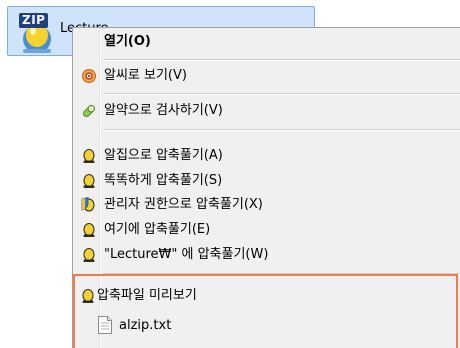 The width and height of the screenshot is (460, 348). Describe the element at coordinates (147, 295) in the screenshot. I see `menu-item-label: 압축파일 미리보기` at that location.